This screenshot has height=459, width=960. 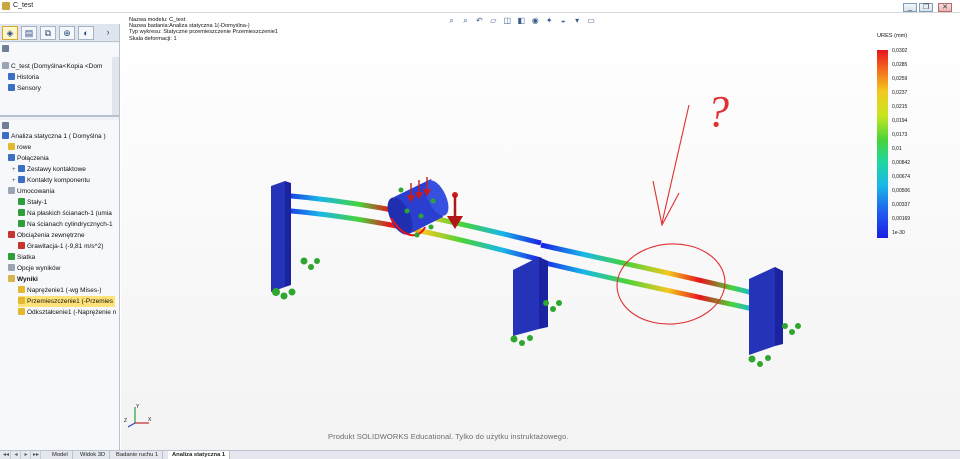 I want to click on fixtures-icon, so click(x=11, y=190).